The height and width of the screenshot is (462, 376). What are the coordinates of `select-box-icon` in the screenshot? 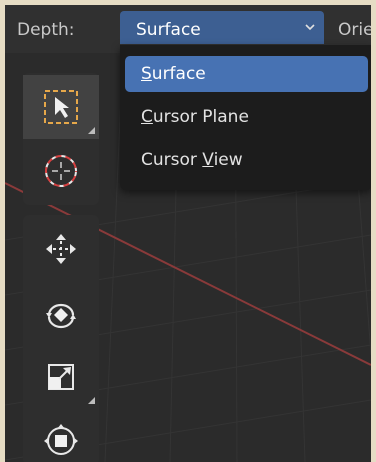 It's located at (61, 107).